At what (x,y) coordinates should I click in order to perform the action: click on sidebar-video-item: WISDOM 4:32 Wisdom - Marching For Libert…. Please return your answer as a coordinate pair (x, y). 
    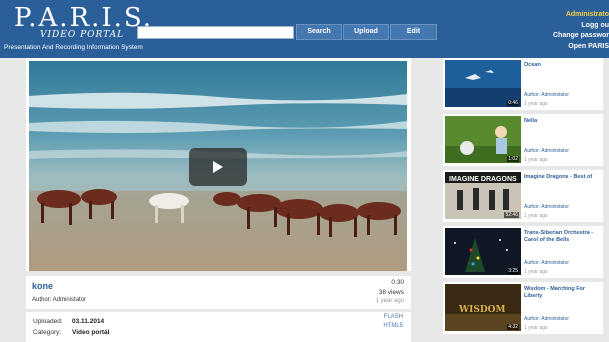
    Looking at the image, I should click on (523, 308).